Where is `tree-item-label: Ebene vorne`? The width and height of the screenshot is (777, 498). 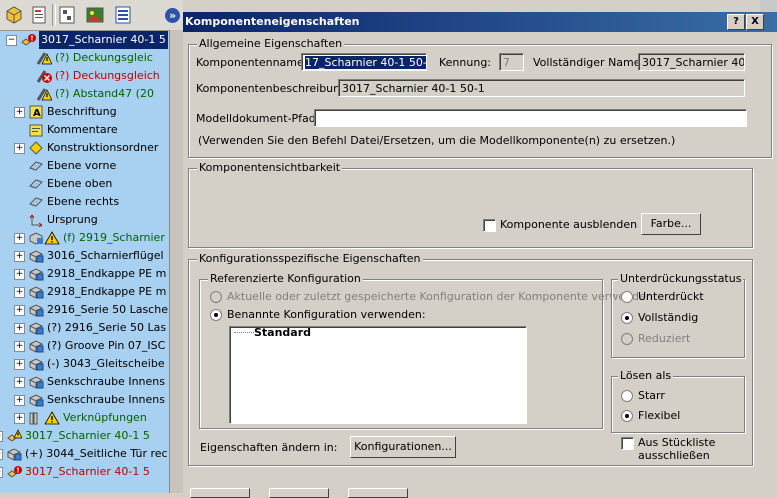
tree-item-label: Ebene vorne is located at coordinates (82, 165).